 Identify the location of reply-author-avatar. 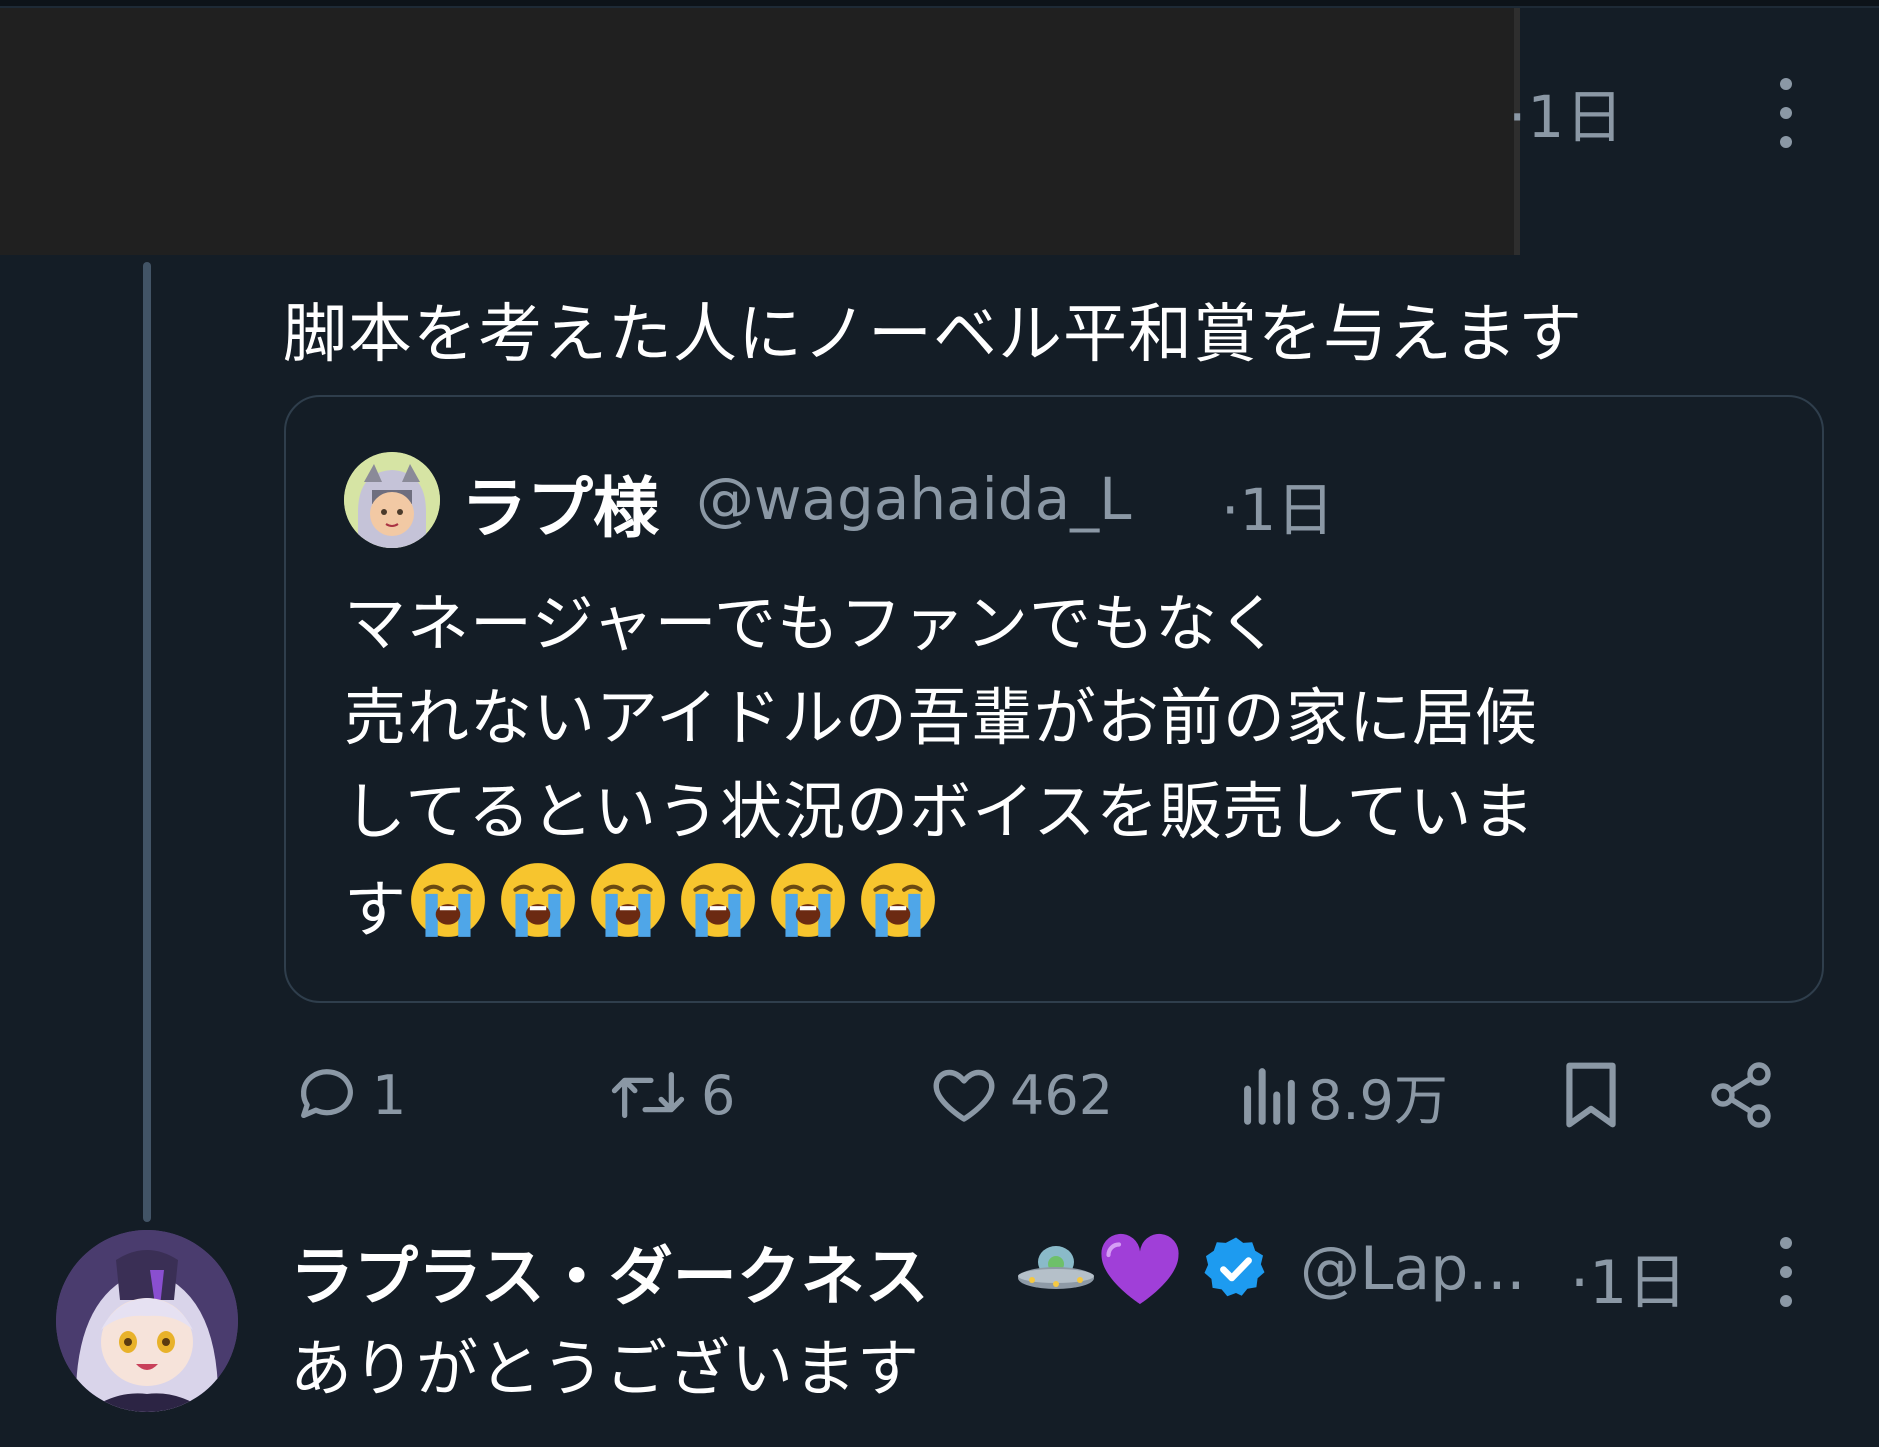
(147, 1321).